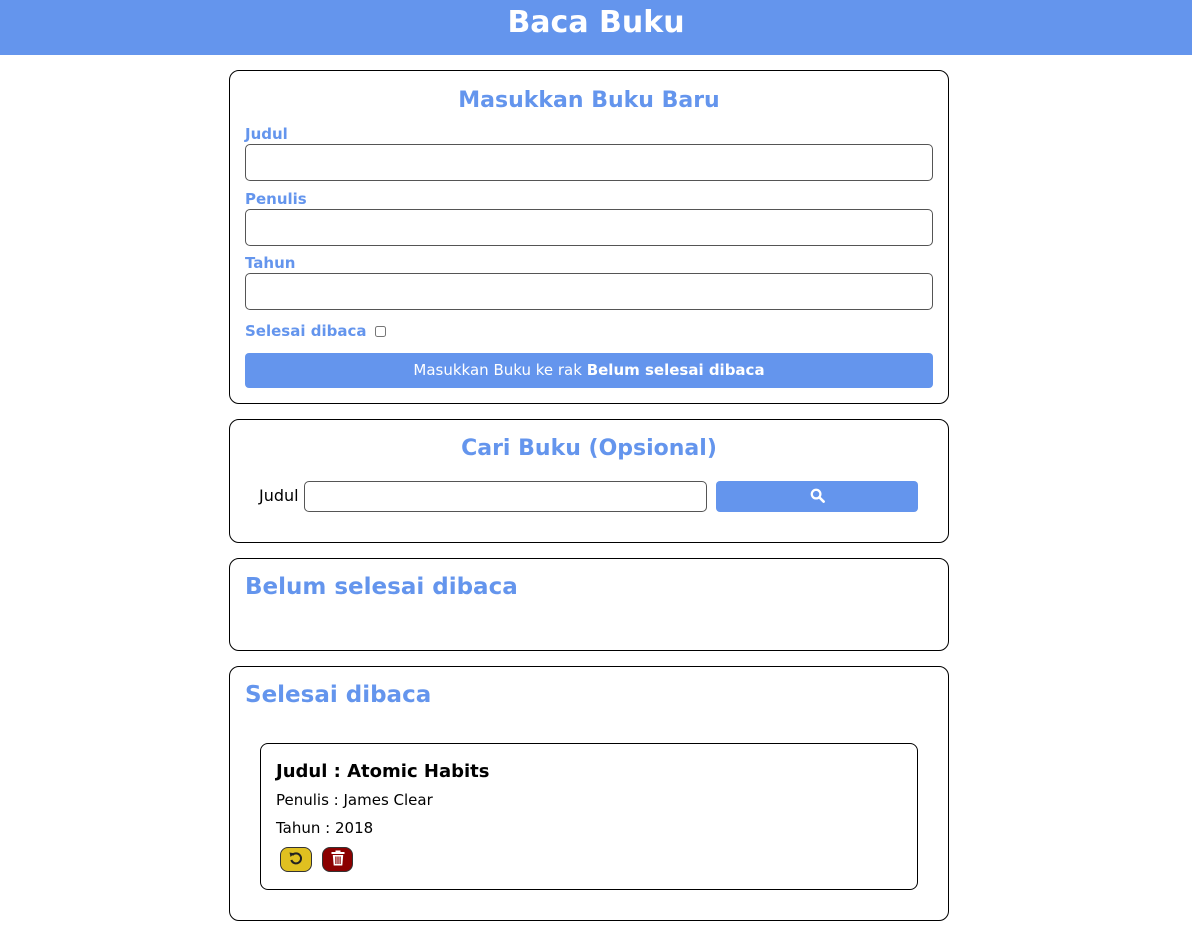 This screenshot has height=933, width=1192. I want to click on search-input, so click(505, 496).